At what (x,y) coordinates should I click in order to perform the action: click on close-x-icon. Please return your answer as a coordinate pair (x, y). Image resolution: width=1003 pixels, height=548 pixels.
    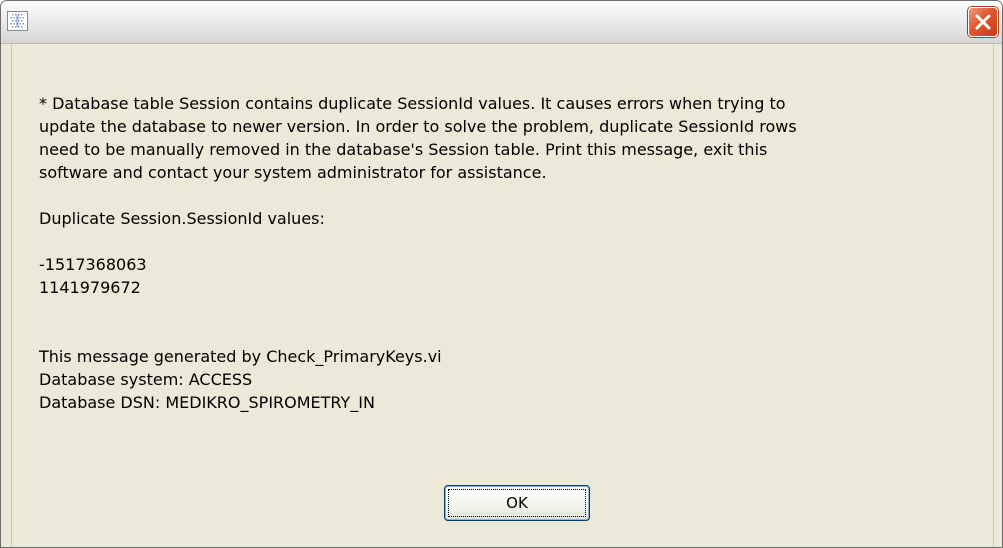
    Looking at the image, I should click on (983, 22).